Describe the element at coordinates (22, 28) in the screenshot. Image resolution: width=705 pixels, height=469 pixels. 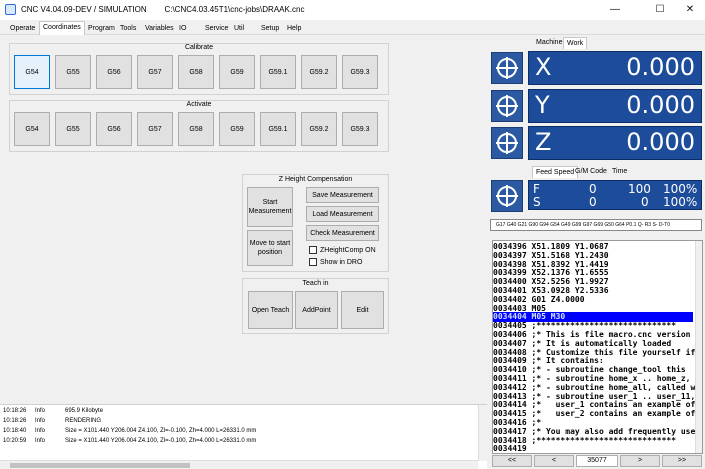
I see `tab-operate: Operate` at that location.